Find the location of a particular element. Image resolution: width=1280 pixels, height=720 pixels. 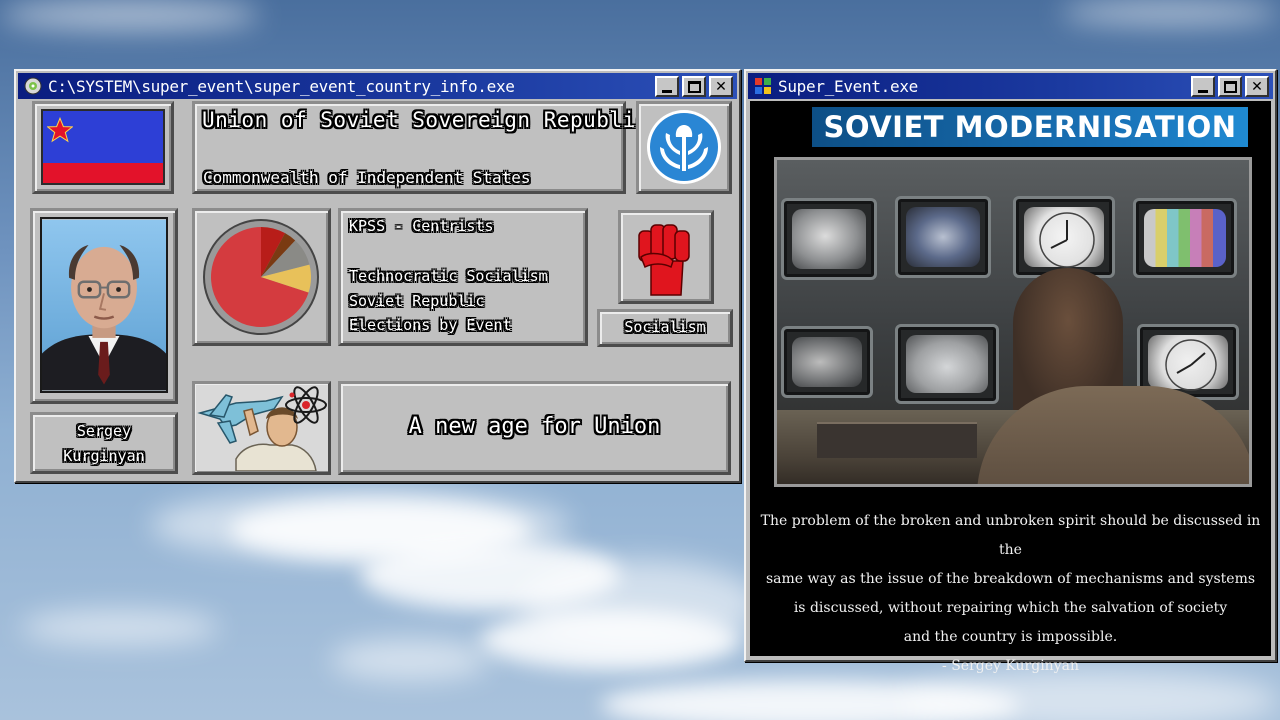

cis-emblem-icon is located at coordinates (684, 147).